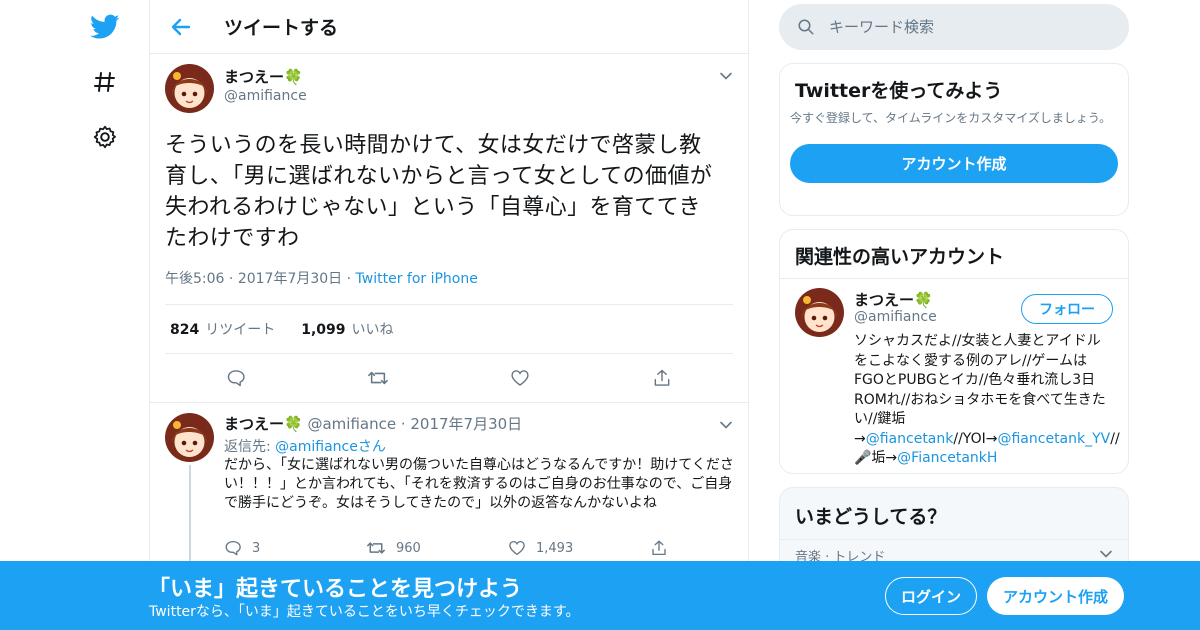 Image resolution: width=1200 pixels, height=630 pixels. What do you see at coordinates (466, 424) in the screenshot?
I see `reply-date: 2017年7月30日` at bounding box center [466, 424].